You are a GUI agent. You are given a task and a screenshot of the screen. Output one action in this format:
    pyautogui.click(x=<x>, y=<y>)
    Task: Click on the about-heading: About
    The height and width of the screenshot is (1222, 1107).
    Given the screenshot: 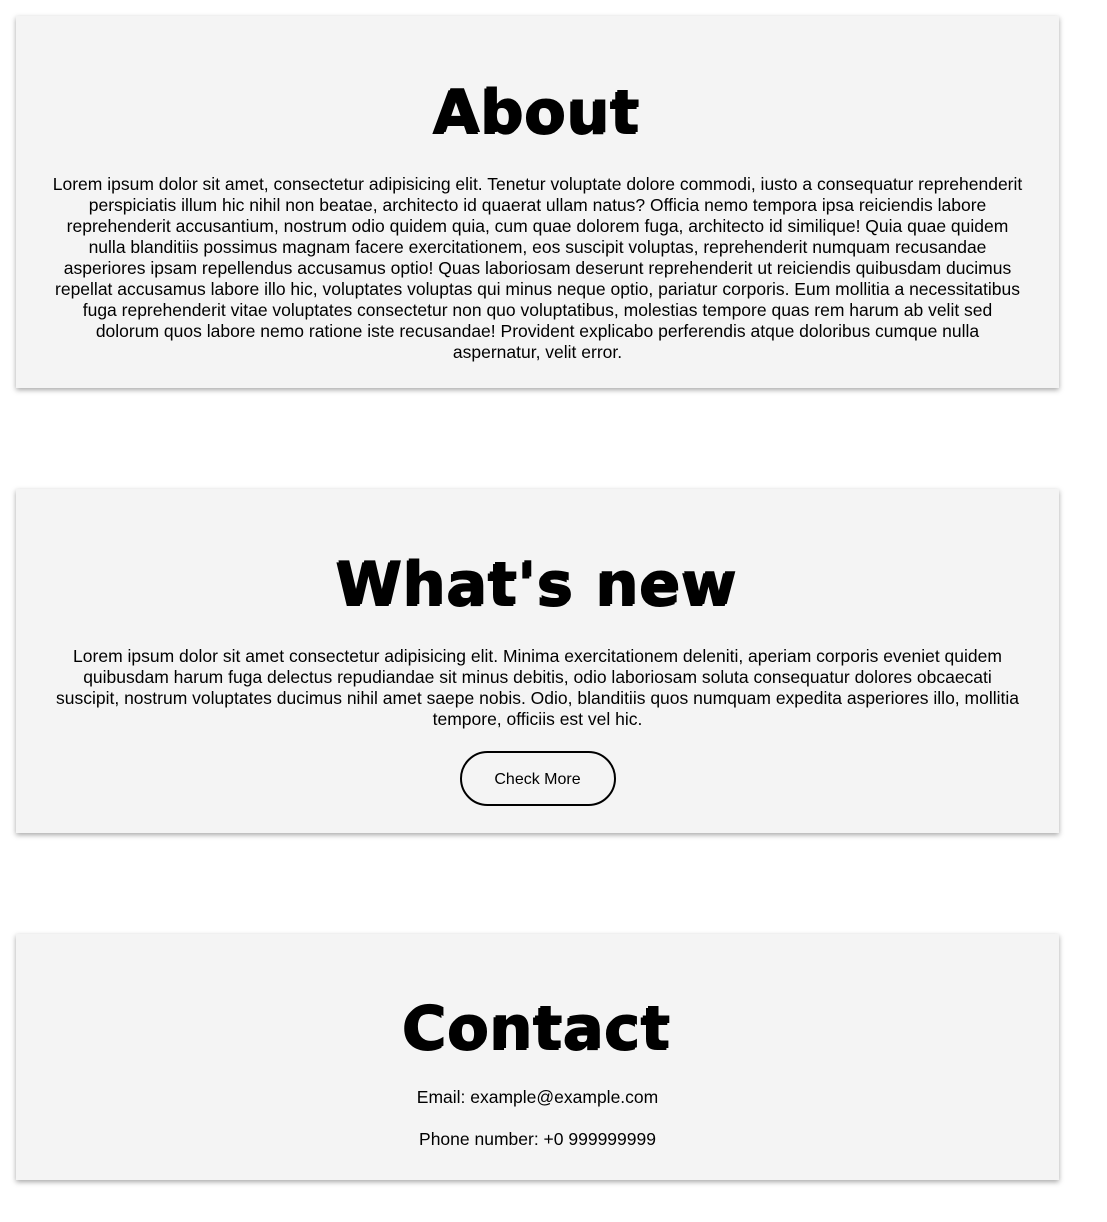 What is the action you would take?
    pyautogui.click(x=537, y=112)
    